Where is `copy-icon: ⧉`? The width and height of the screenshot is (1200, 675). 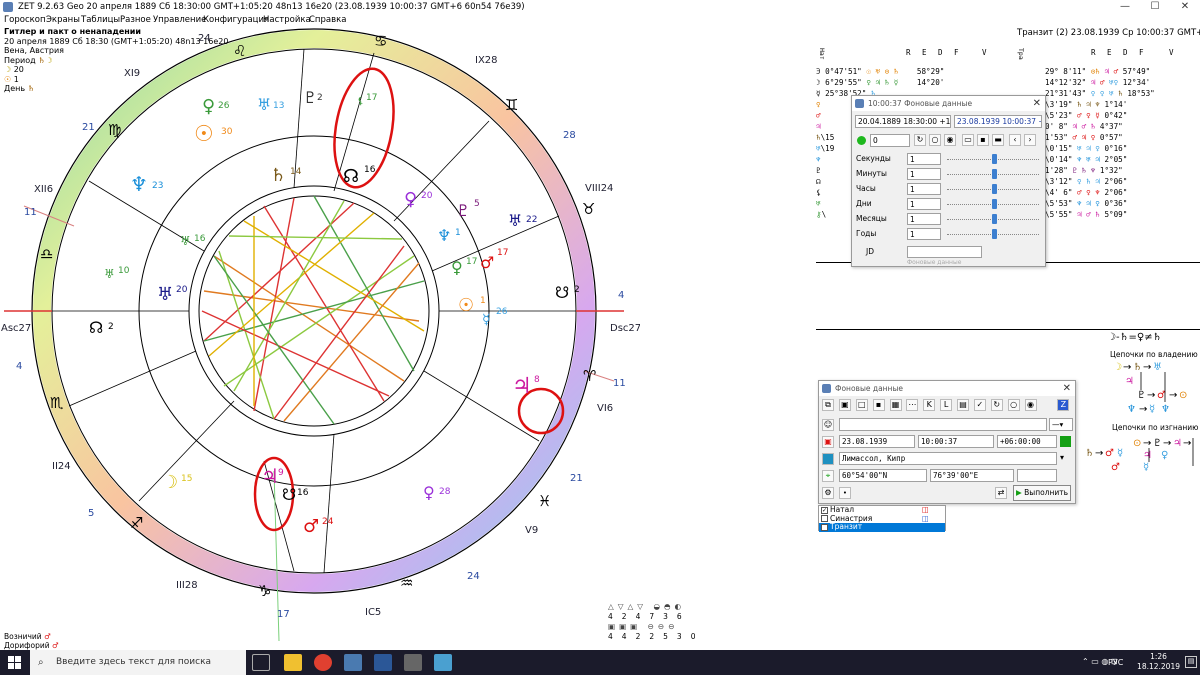
copy-icon: ⧉ is located at coordinates (828, 405).